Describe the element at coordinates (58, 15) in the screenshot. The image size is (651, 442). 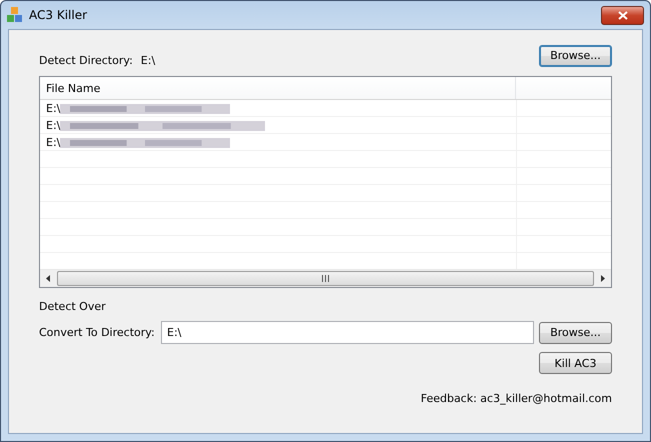
I see `window-title: AC3 Killer` at that location.